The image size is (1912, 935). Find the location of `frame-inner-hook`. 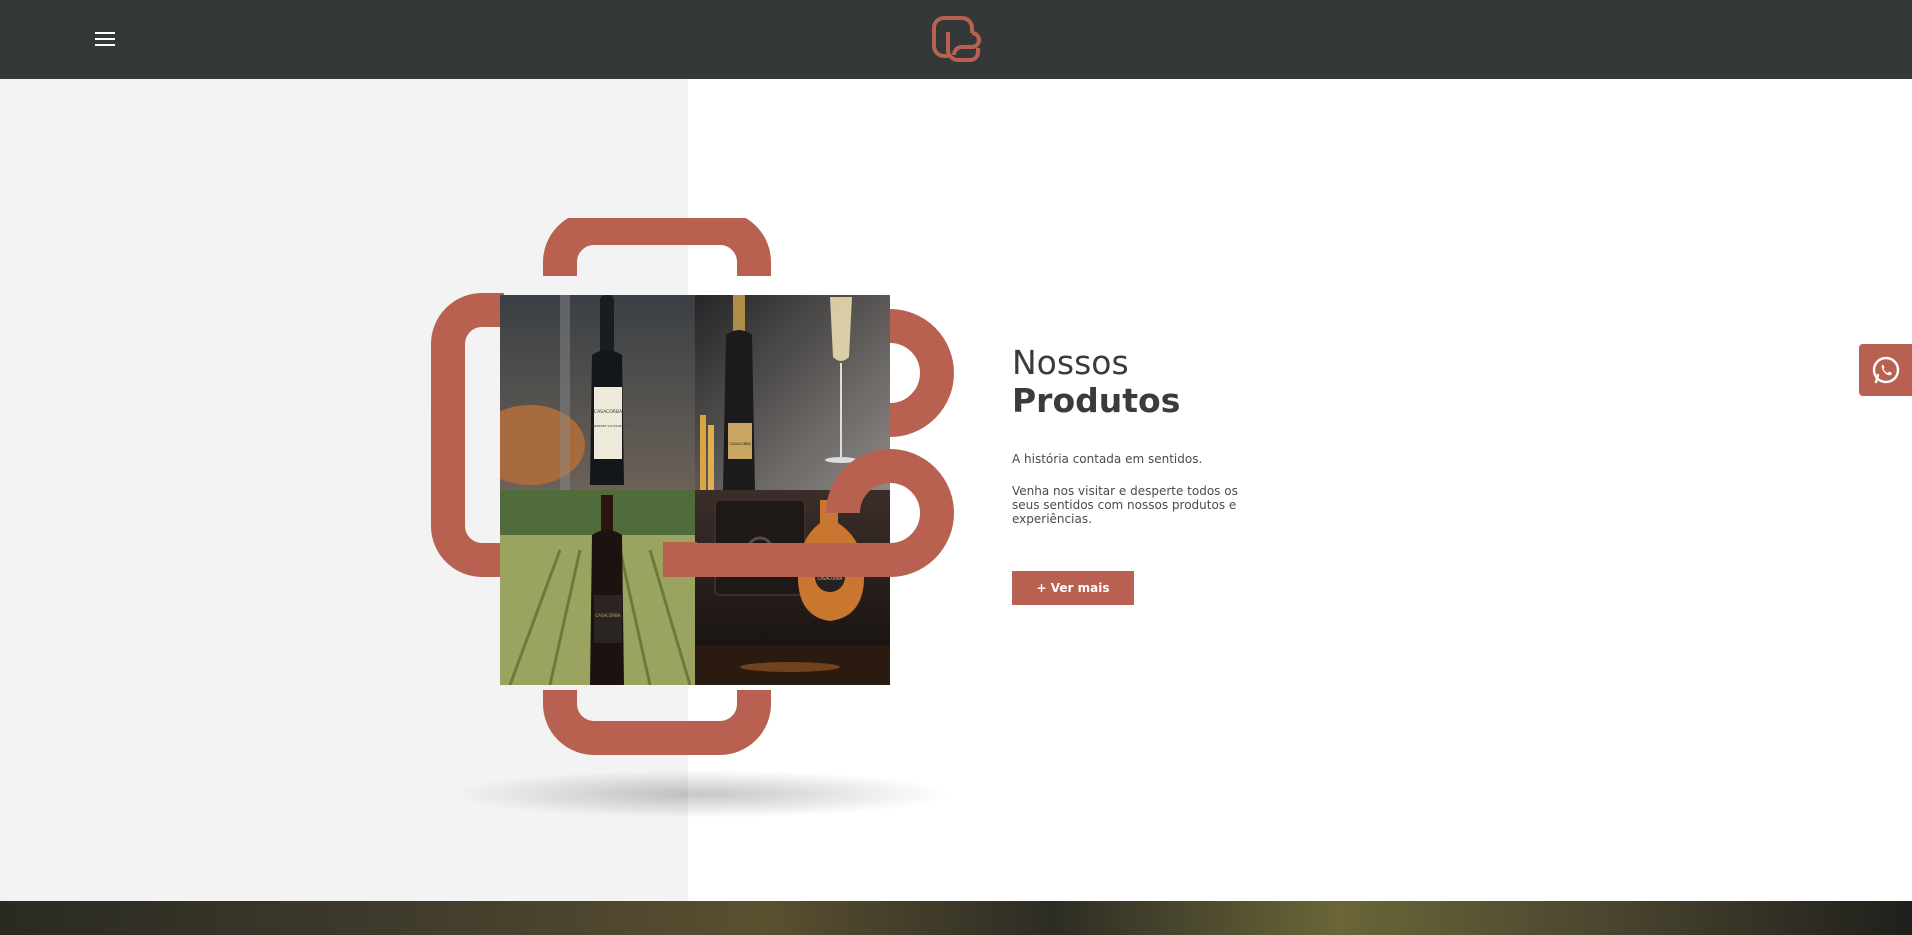

frame-inner-hook is located at coordinates (808, 512).